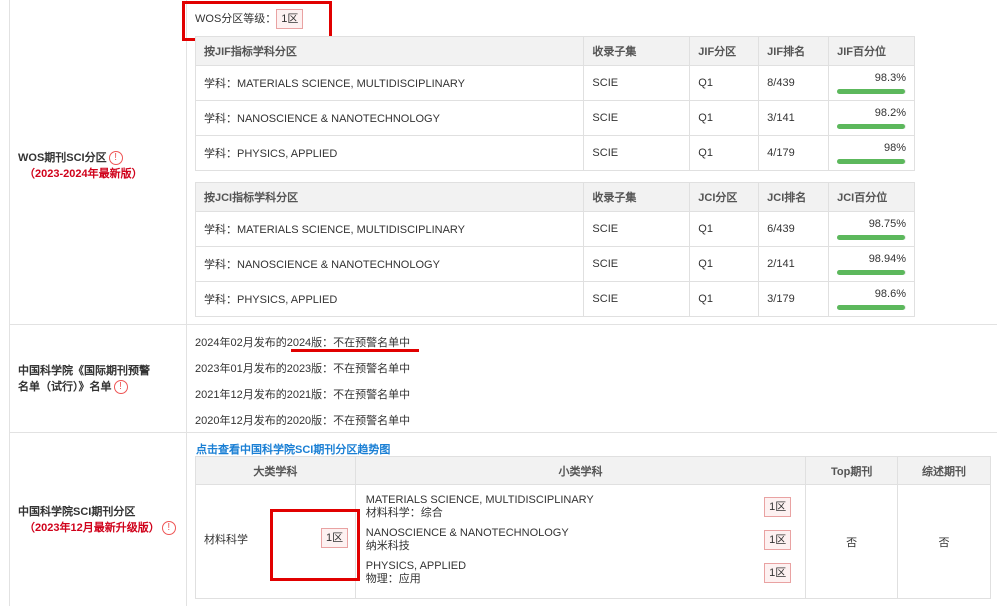 The width and height of the screenshot is (997, 606). What do you see at coordinates (794, 51) in the screenshot?
I see `jif-header-rank: JIF排名` at bounding box center [794, 51].